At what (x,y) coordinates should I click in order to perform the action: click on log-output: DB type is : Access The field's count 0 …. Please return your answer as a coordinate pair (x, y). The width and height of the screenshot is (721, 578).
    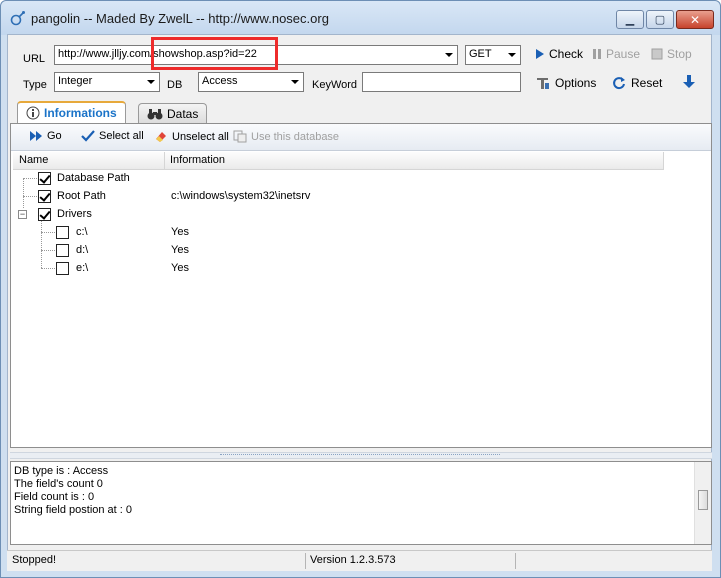
    Looking at the image, I should click on (361, 503).